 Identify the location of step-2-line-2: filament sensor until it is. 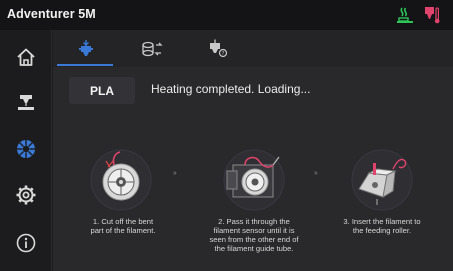
(254, 230).